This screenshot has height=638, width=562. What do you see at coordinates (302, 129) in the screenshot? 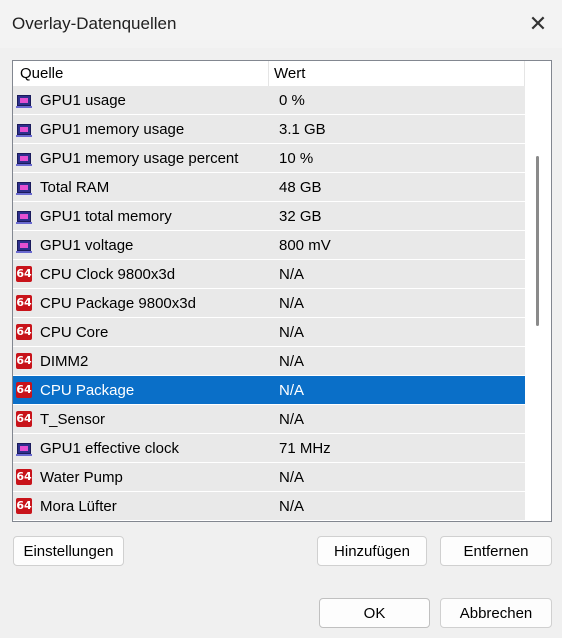
I see `value-cell: 3.1 GB` at bounding box center [302, 129].